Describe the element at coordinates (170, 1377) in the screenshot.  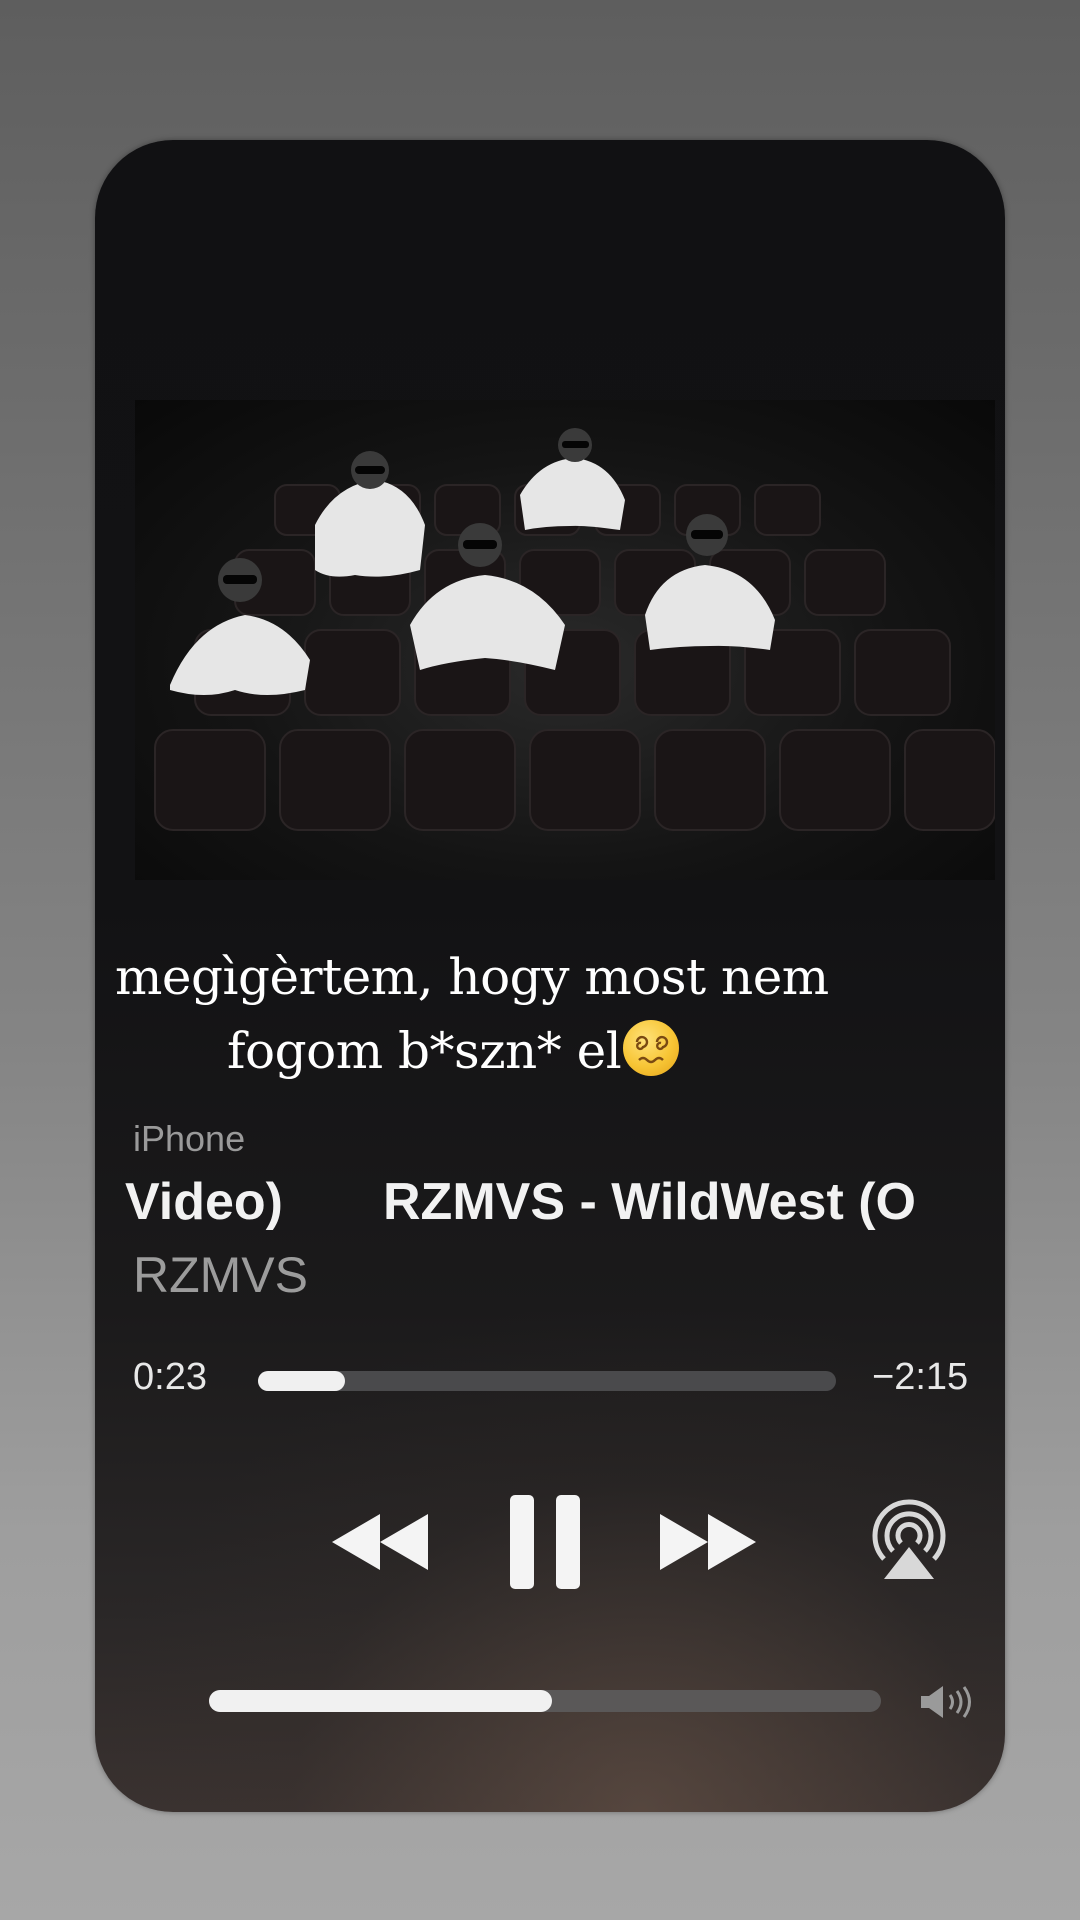
I see `elapsed-time: 0:23` at that location.